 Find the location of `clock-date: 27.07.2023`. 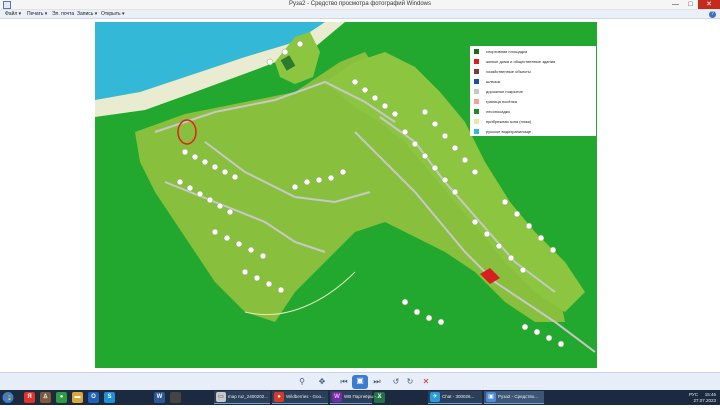

clock-date: 27.07.2023 is located at coordinates (704, 400).